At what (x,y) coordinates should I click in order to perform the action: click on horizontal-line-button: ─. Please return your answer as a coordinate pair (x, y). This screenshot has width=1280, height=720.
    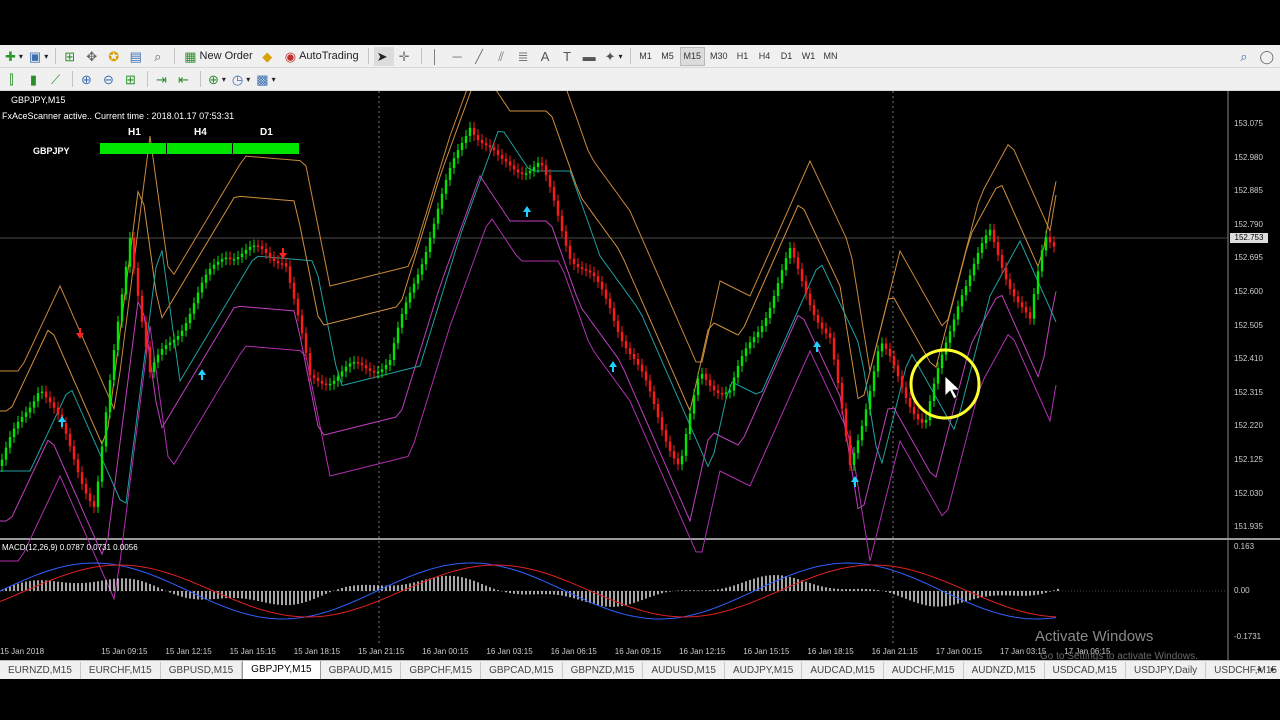
    Looking at the image, I should click on (459, 56).